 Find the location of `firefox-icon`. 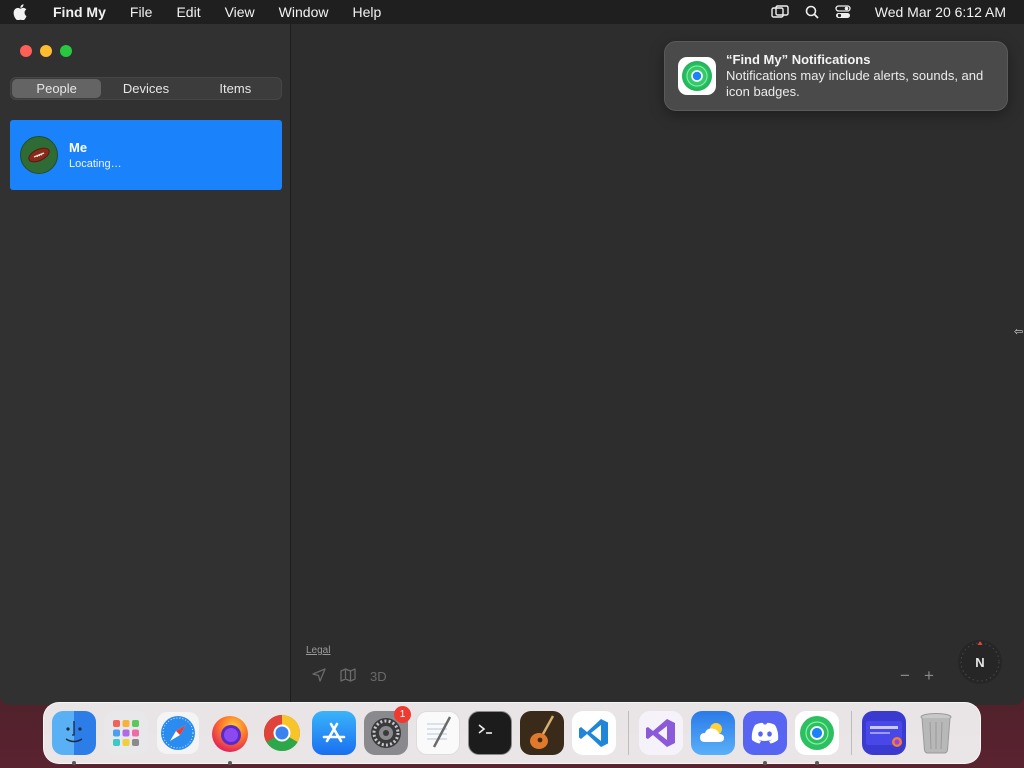

firefox-icon is located at coordinates (230, 738).